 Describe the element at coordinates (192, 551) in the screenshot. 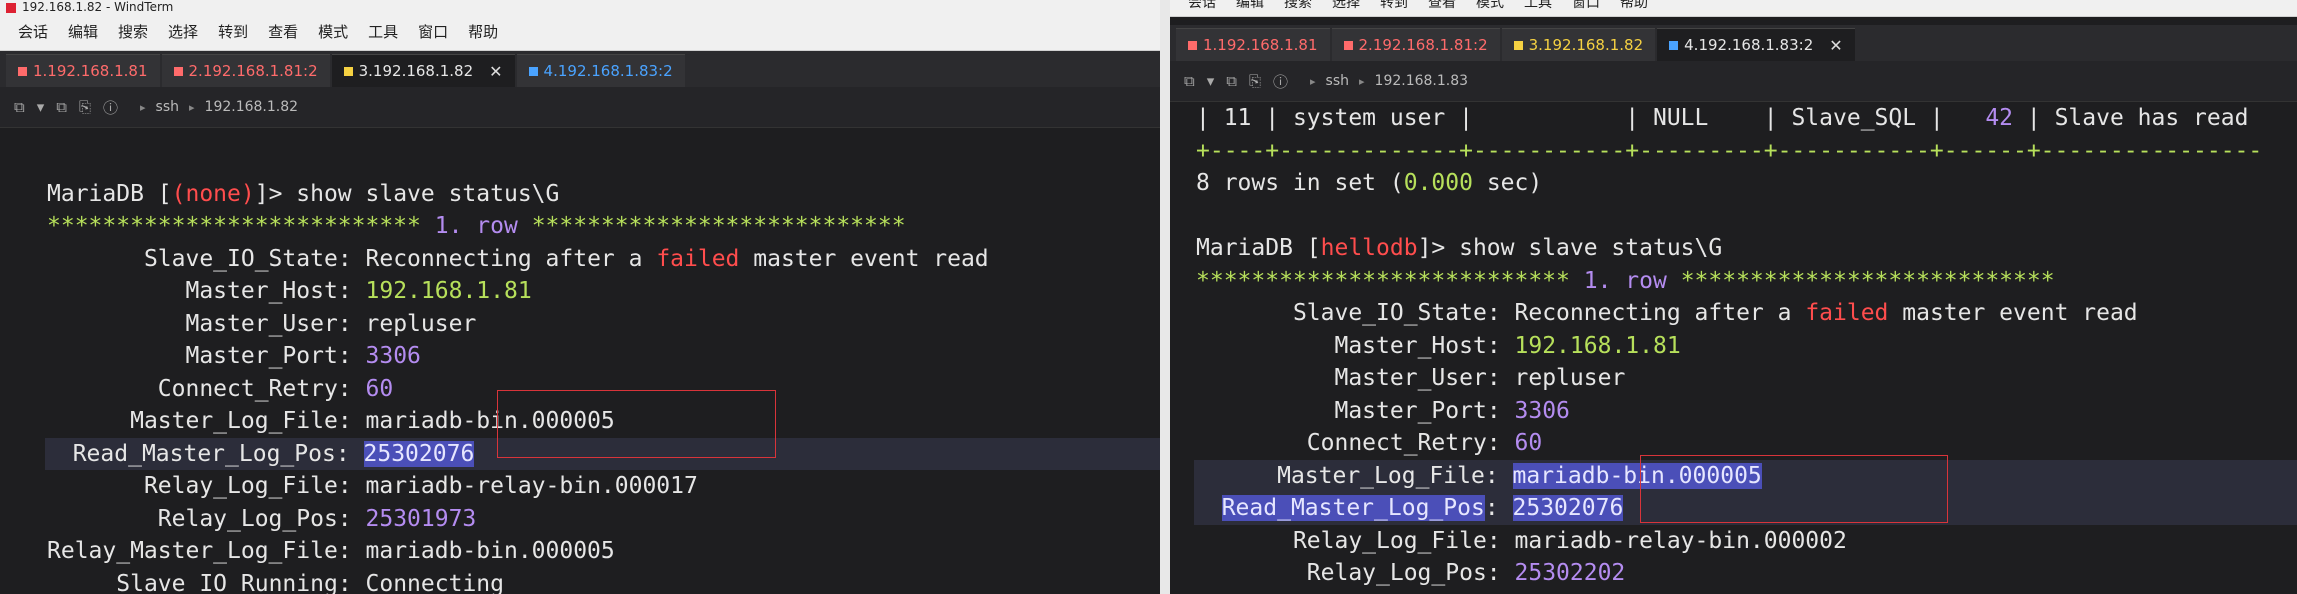

I see `field-name: Relay_Master_Log_File` at that location.